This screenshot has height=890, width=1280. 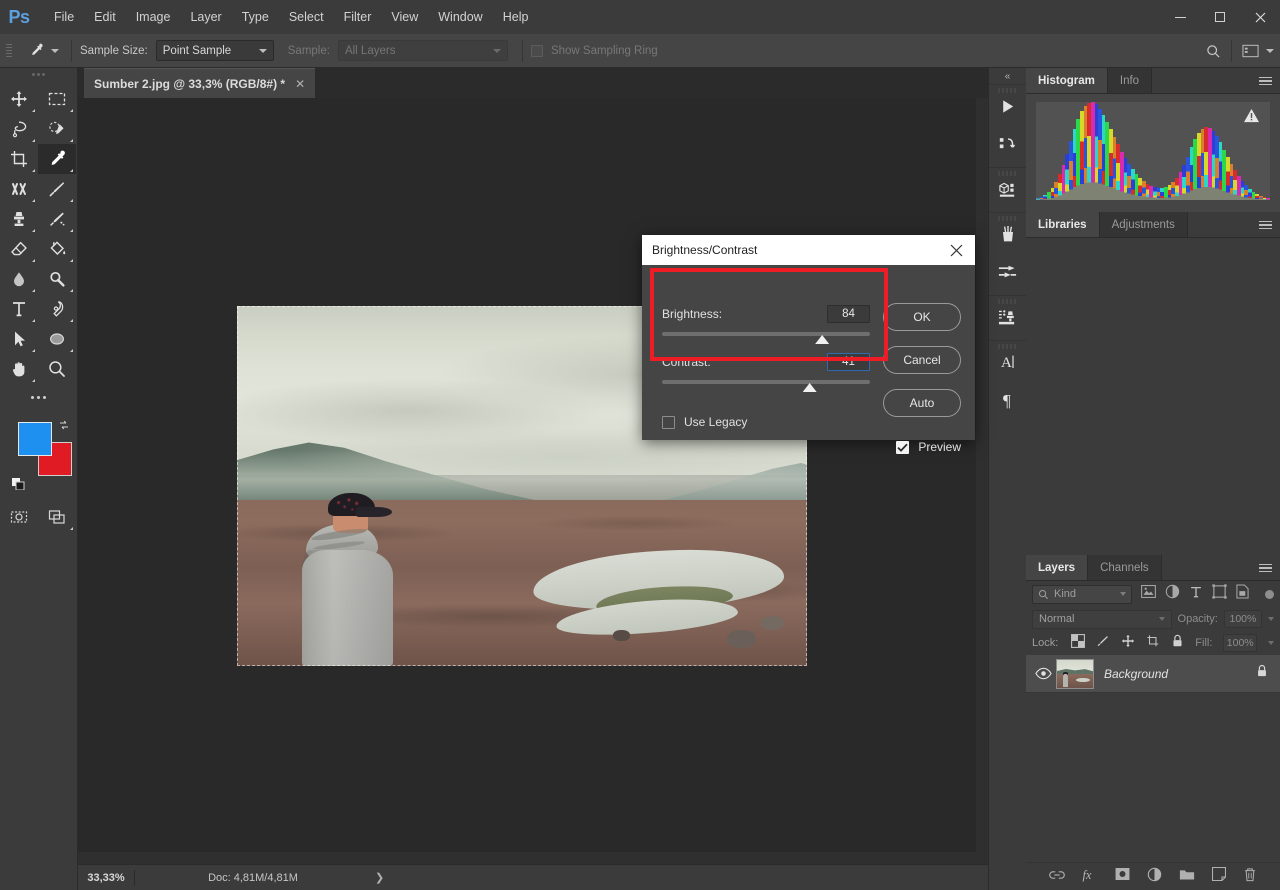 I want to click on lock-transparency-icon, so click(x=1078, y=643).